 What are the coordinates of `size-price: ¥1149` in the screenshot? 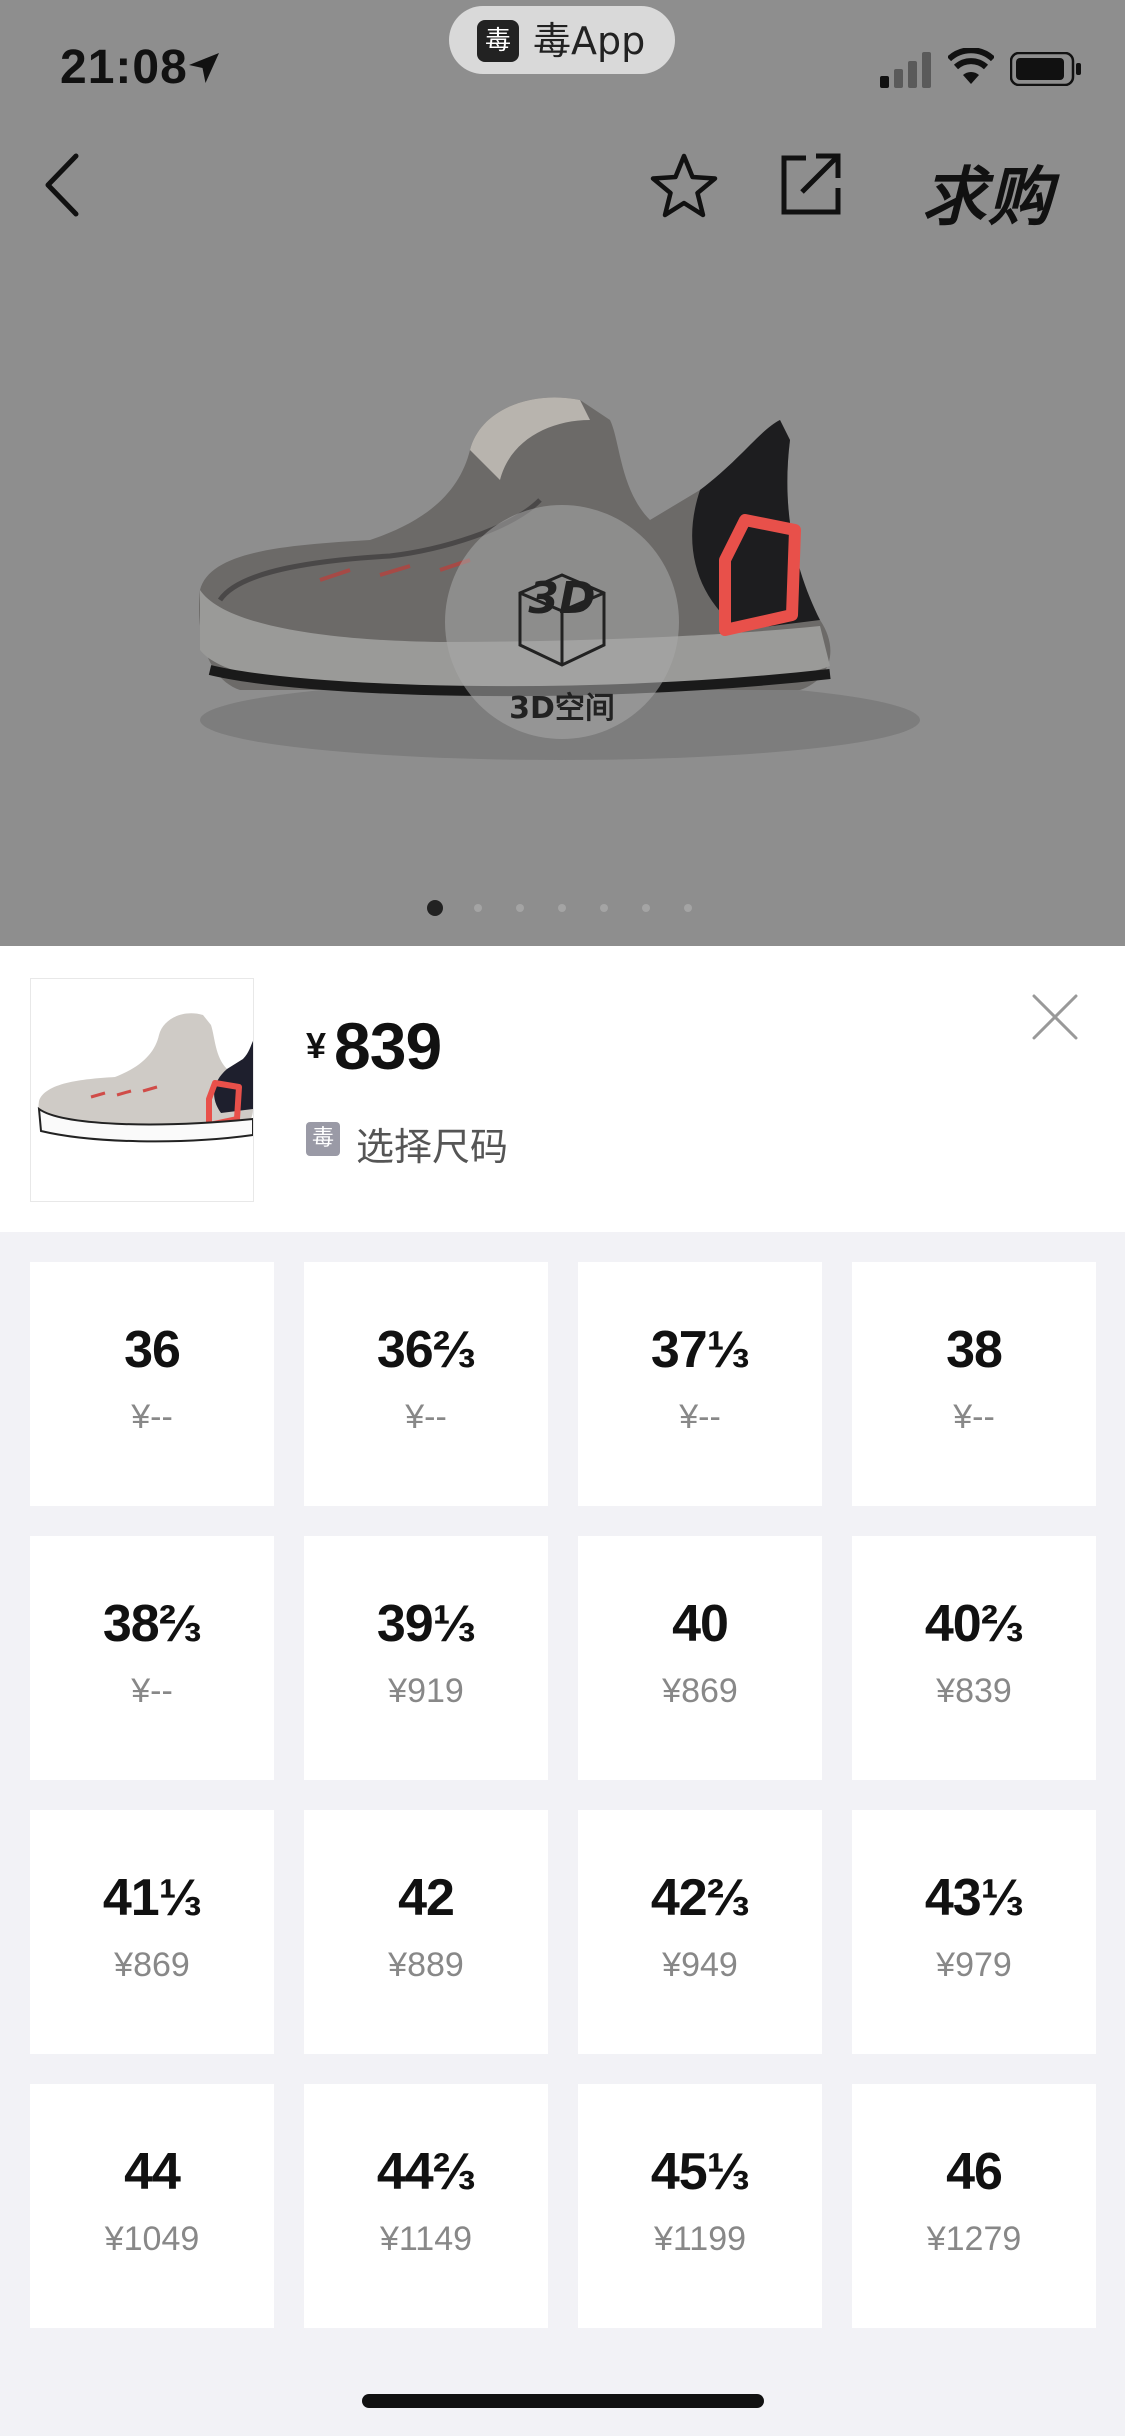 It's located at (426, 2239).